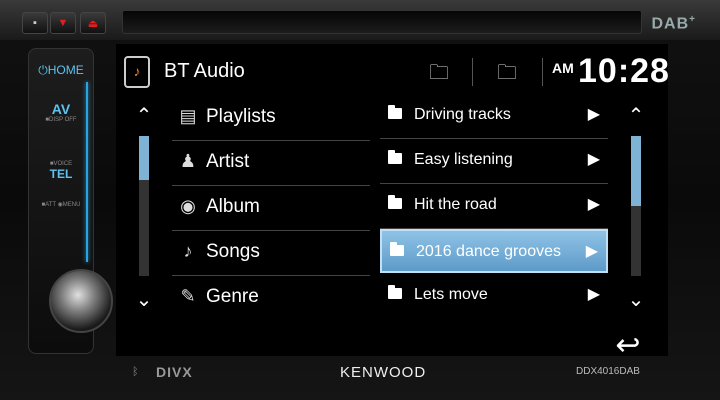 Image resolution: width=720 pixels, height=400 pixels. What do you see at coordinates (636, 171) in the screenshot?
I see `folder-scroll-thumb` at bounding box center [636, 171].